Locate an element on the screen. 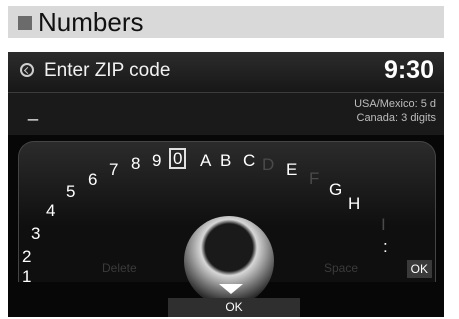 The width and height of the screenshot is (459, 319). keyboard-ok-key: OK is located at coordinates (419, 269).